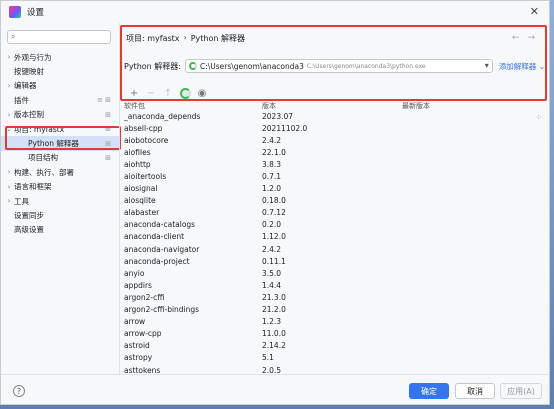 The height and width of the screenshot is (409, 554). What do you see at coordinates (334, 152) in the screenshot?
I see `table-row: aiofiles 22.1.0` at bounding box center [334, 152].